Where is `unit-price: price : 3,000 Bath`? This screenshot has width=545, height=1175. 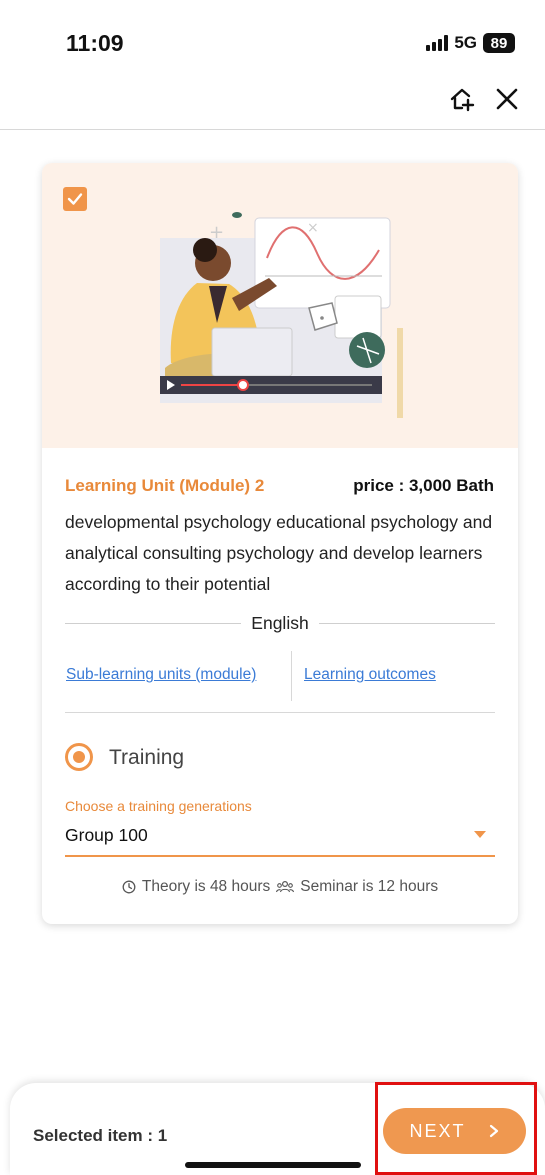 unit-price: price : 3,000 Bath is located at coordinates (423, 485).